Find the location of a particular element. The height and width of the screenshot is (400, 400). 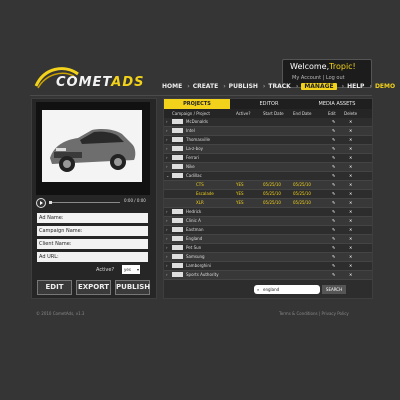

table-row: › Sports Authority ✎ ✕ is located at coordinates (268, 275).